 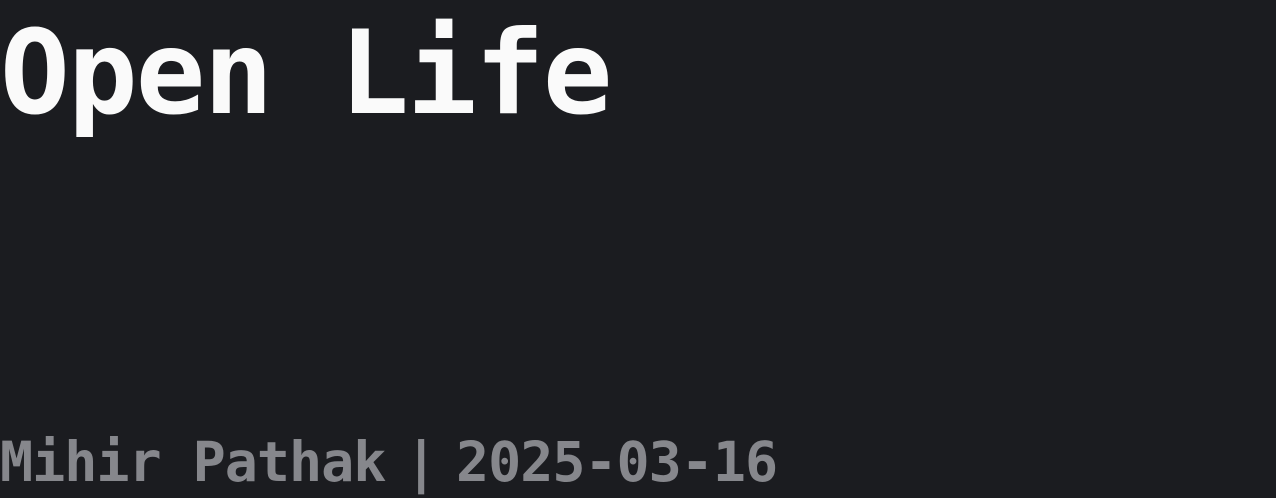 What do you see at coordinates (193, 462) in the screenshot?
I see `post-author: Mihir Pathak` at bounding box center [193, 462].